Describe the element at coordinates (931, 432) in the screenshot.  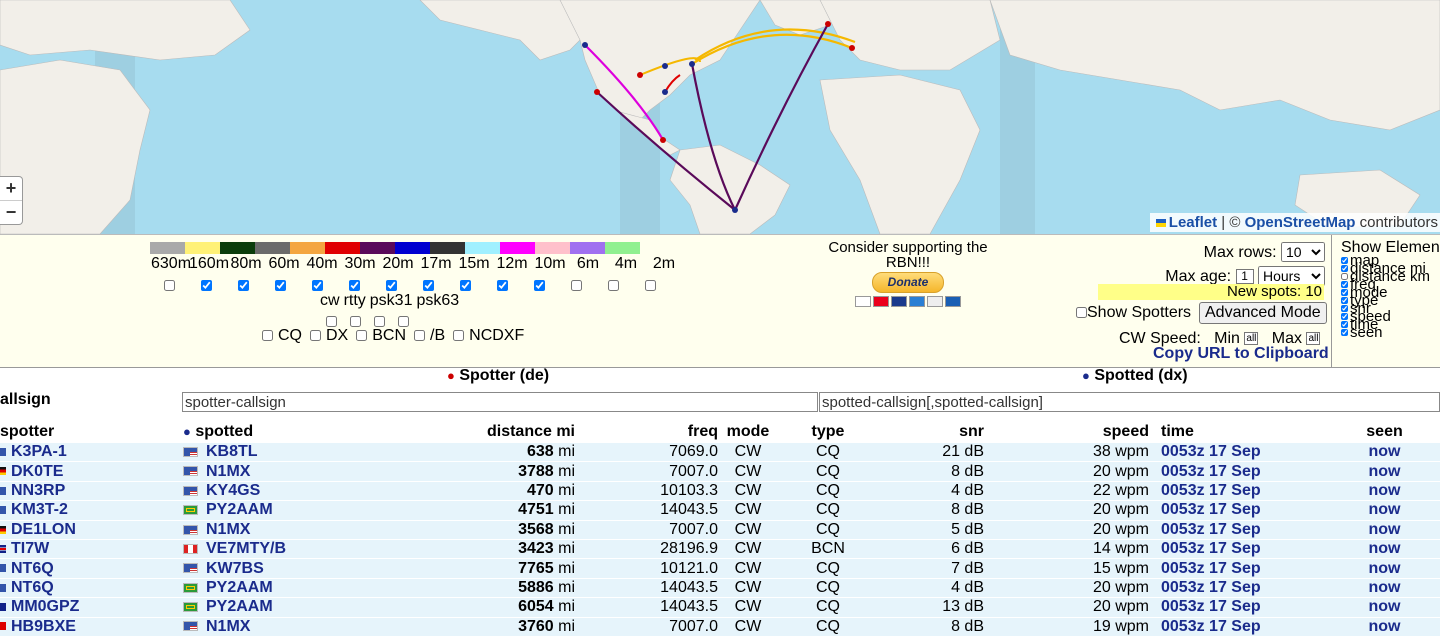
I see `col-snr: snr` at that location.